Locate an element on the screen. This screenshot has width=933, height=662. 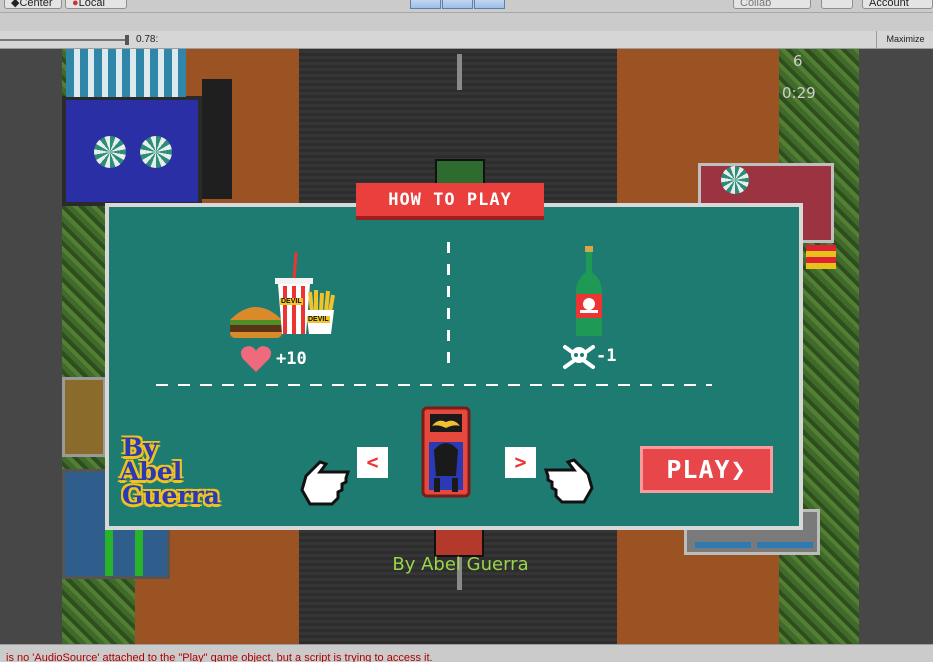
poison-points: -1 is located at coordinates (606, 356).